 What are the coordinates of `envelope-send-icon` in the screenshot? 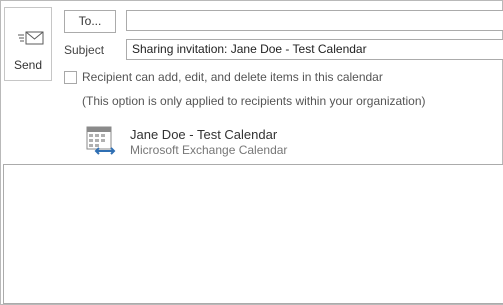 It's located at (31, 38).